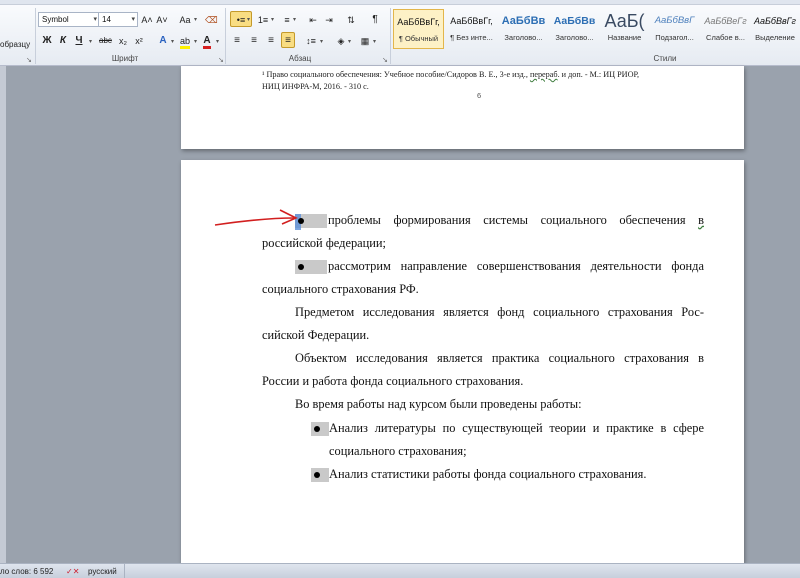  What do you see at coordinates (775, 29) in the screenshot?
I see `style-emphasis: АаБбВвГг Выделение` at bounding box center [775, 29].